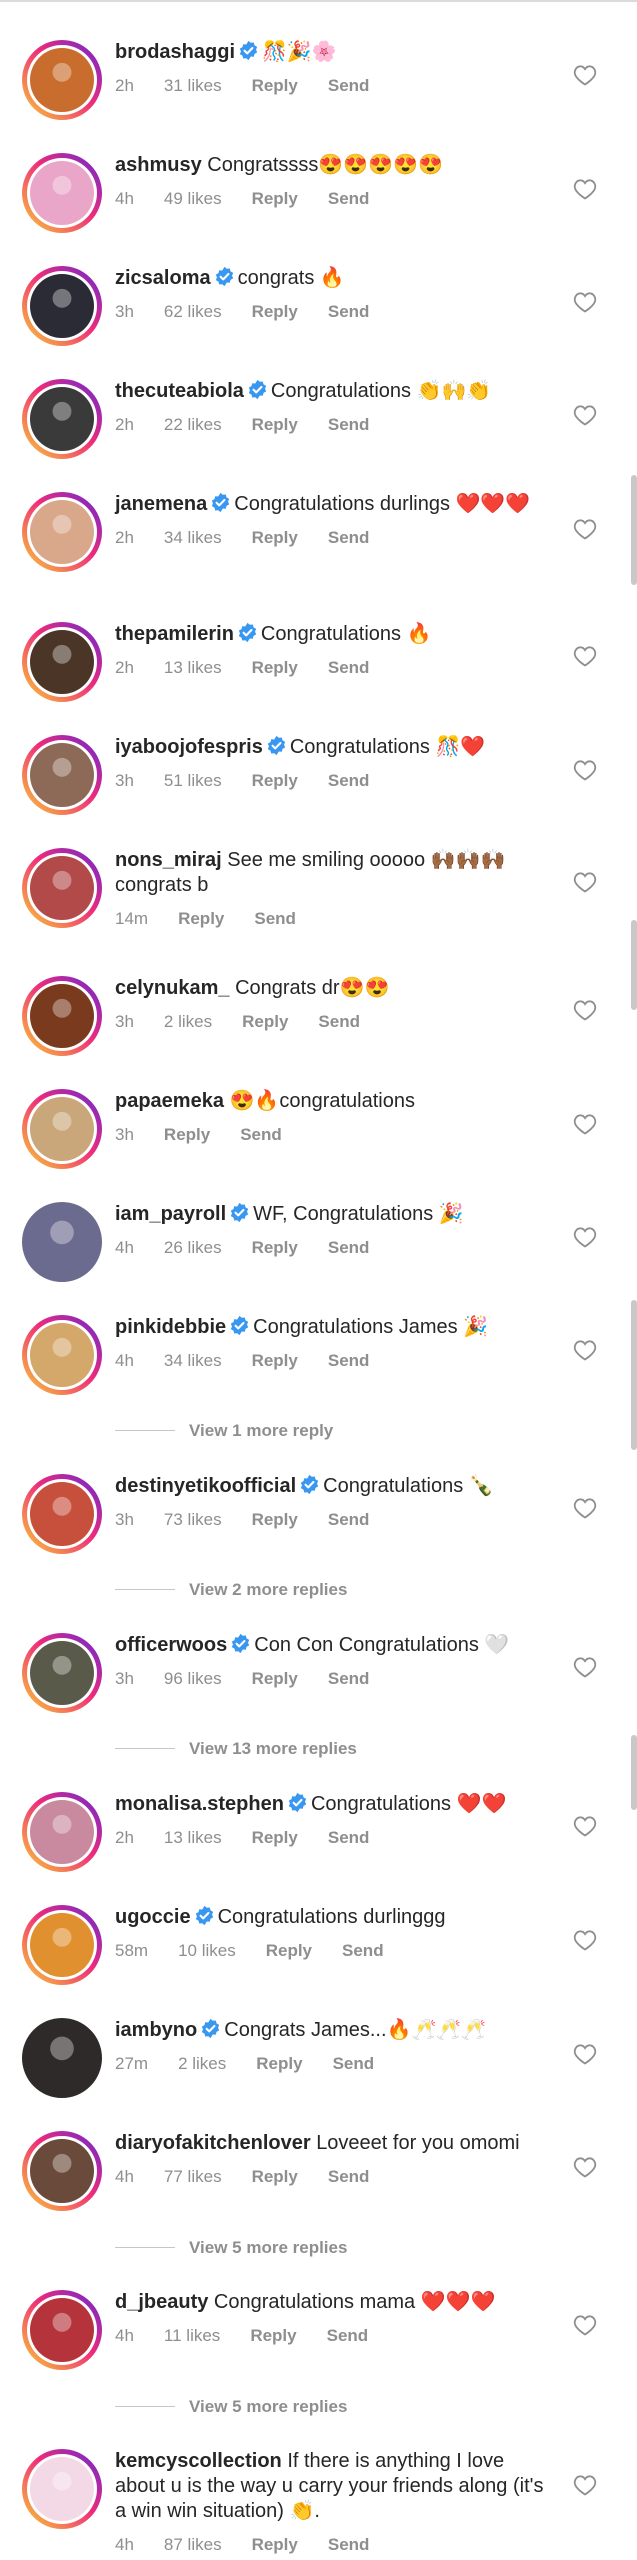 The width and height of the screenshot is (637, 2560). I want to click on likes-count: 73 likes, so click(193, 1519).